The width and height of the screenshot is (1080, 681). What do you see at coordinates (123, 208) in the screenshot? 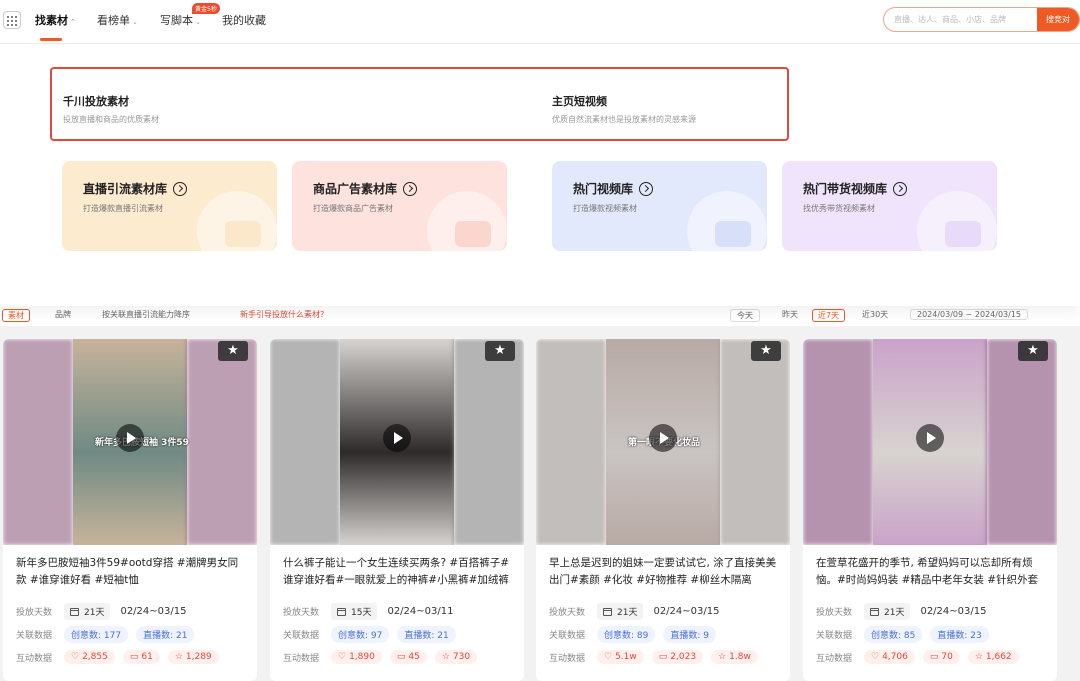
I see `library-subtitle: 打造爆款直播引流素材` at bounding box center [123, 208].